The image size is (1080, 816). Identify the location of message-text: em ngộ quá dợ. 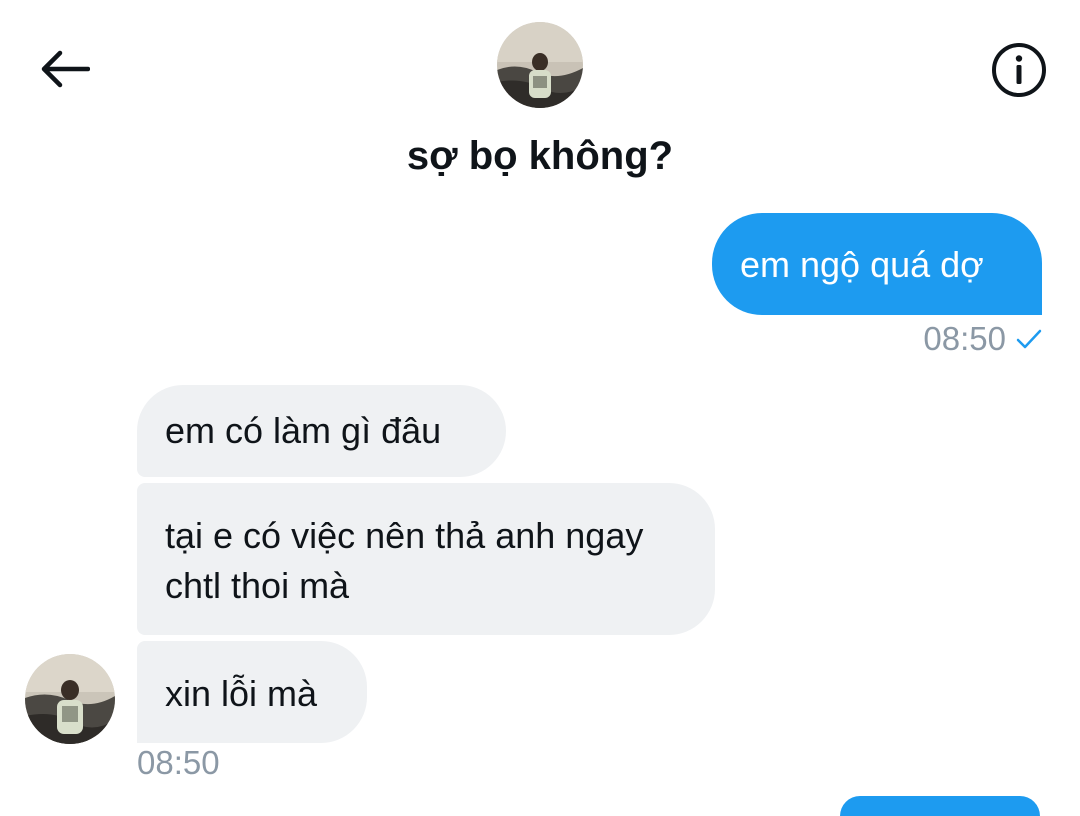
(862, 264).